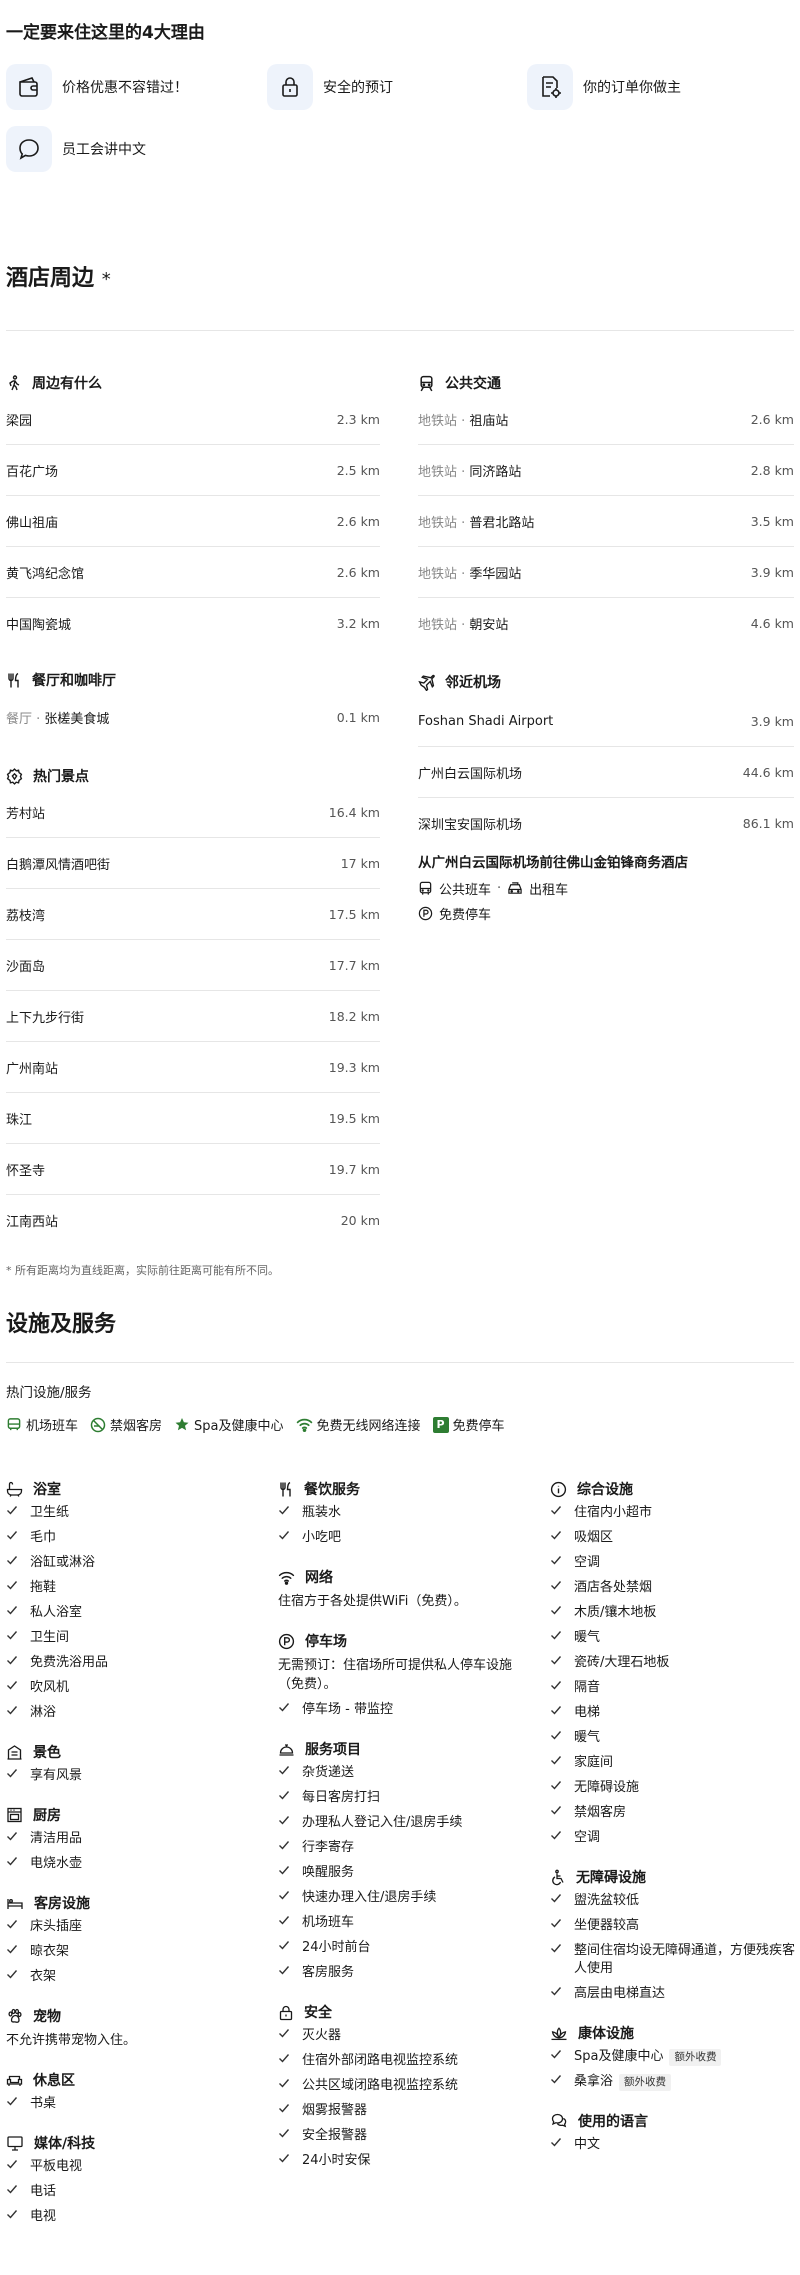 This screenshot has width=800, height=2275. Describe the element at coordinates (607, 1787) in the screenshot. I see `facility-label: 无障碍设施` at that location.